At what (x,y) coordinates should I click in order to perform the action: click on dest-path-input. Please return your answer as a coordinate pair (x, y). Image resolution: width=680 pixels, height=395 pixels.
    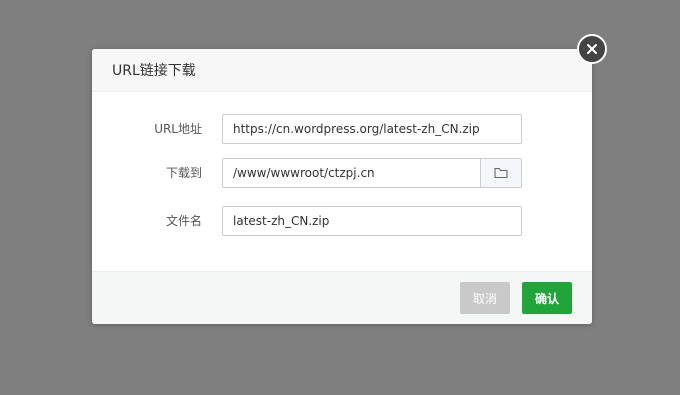
    Looking at the image, I should click on (351, 173).